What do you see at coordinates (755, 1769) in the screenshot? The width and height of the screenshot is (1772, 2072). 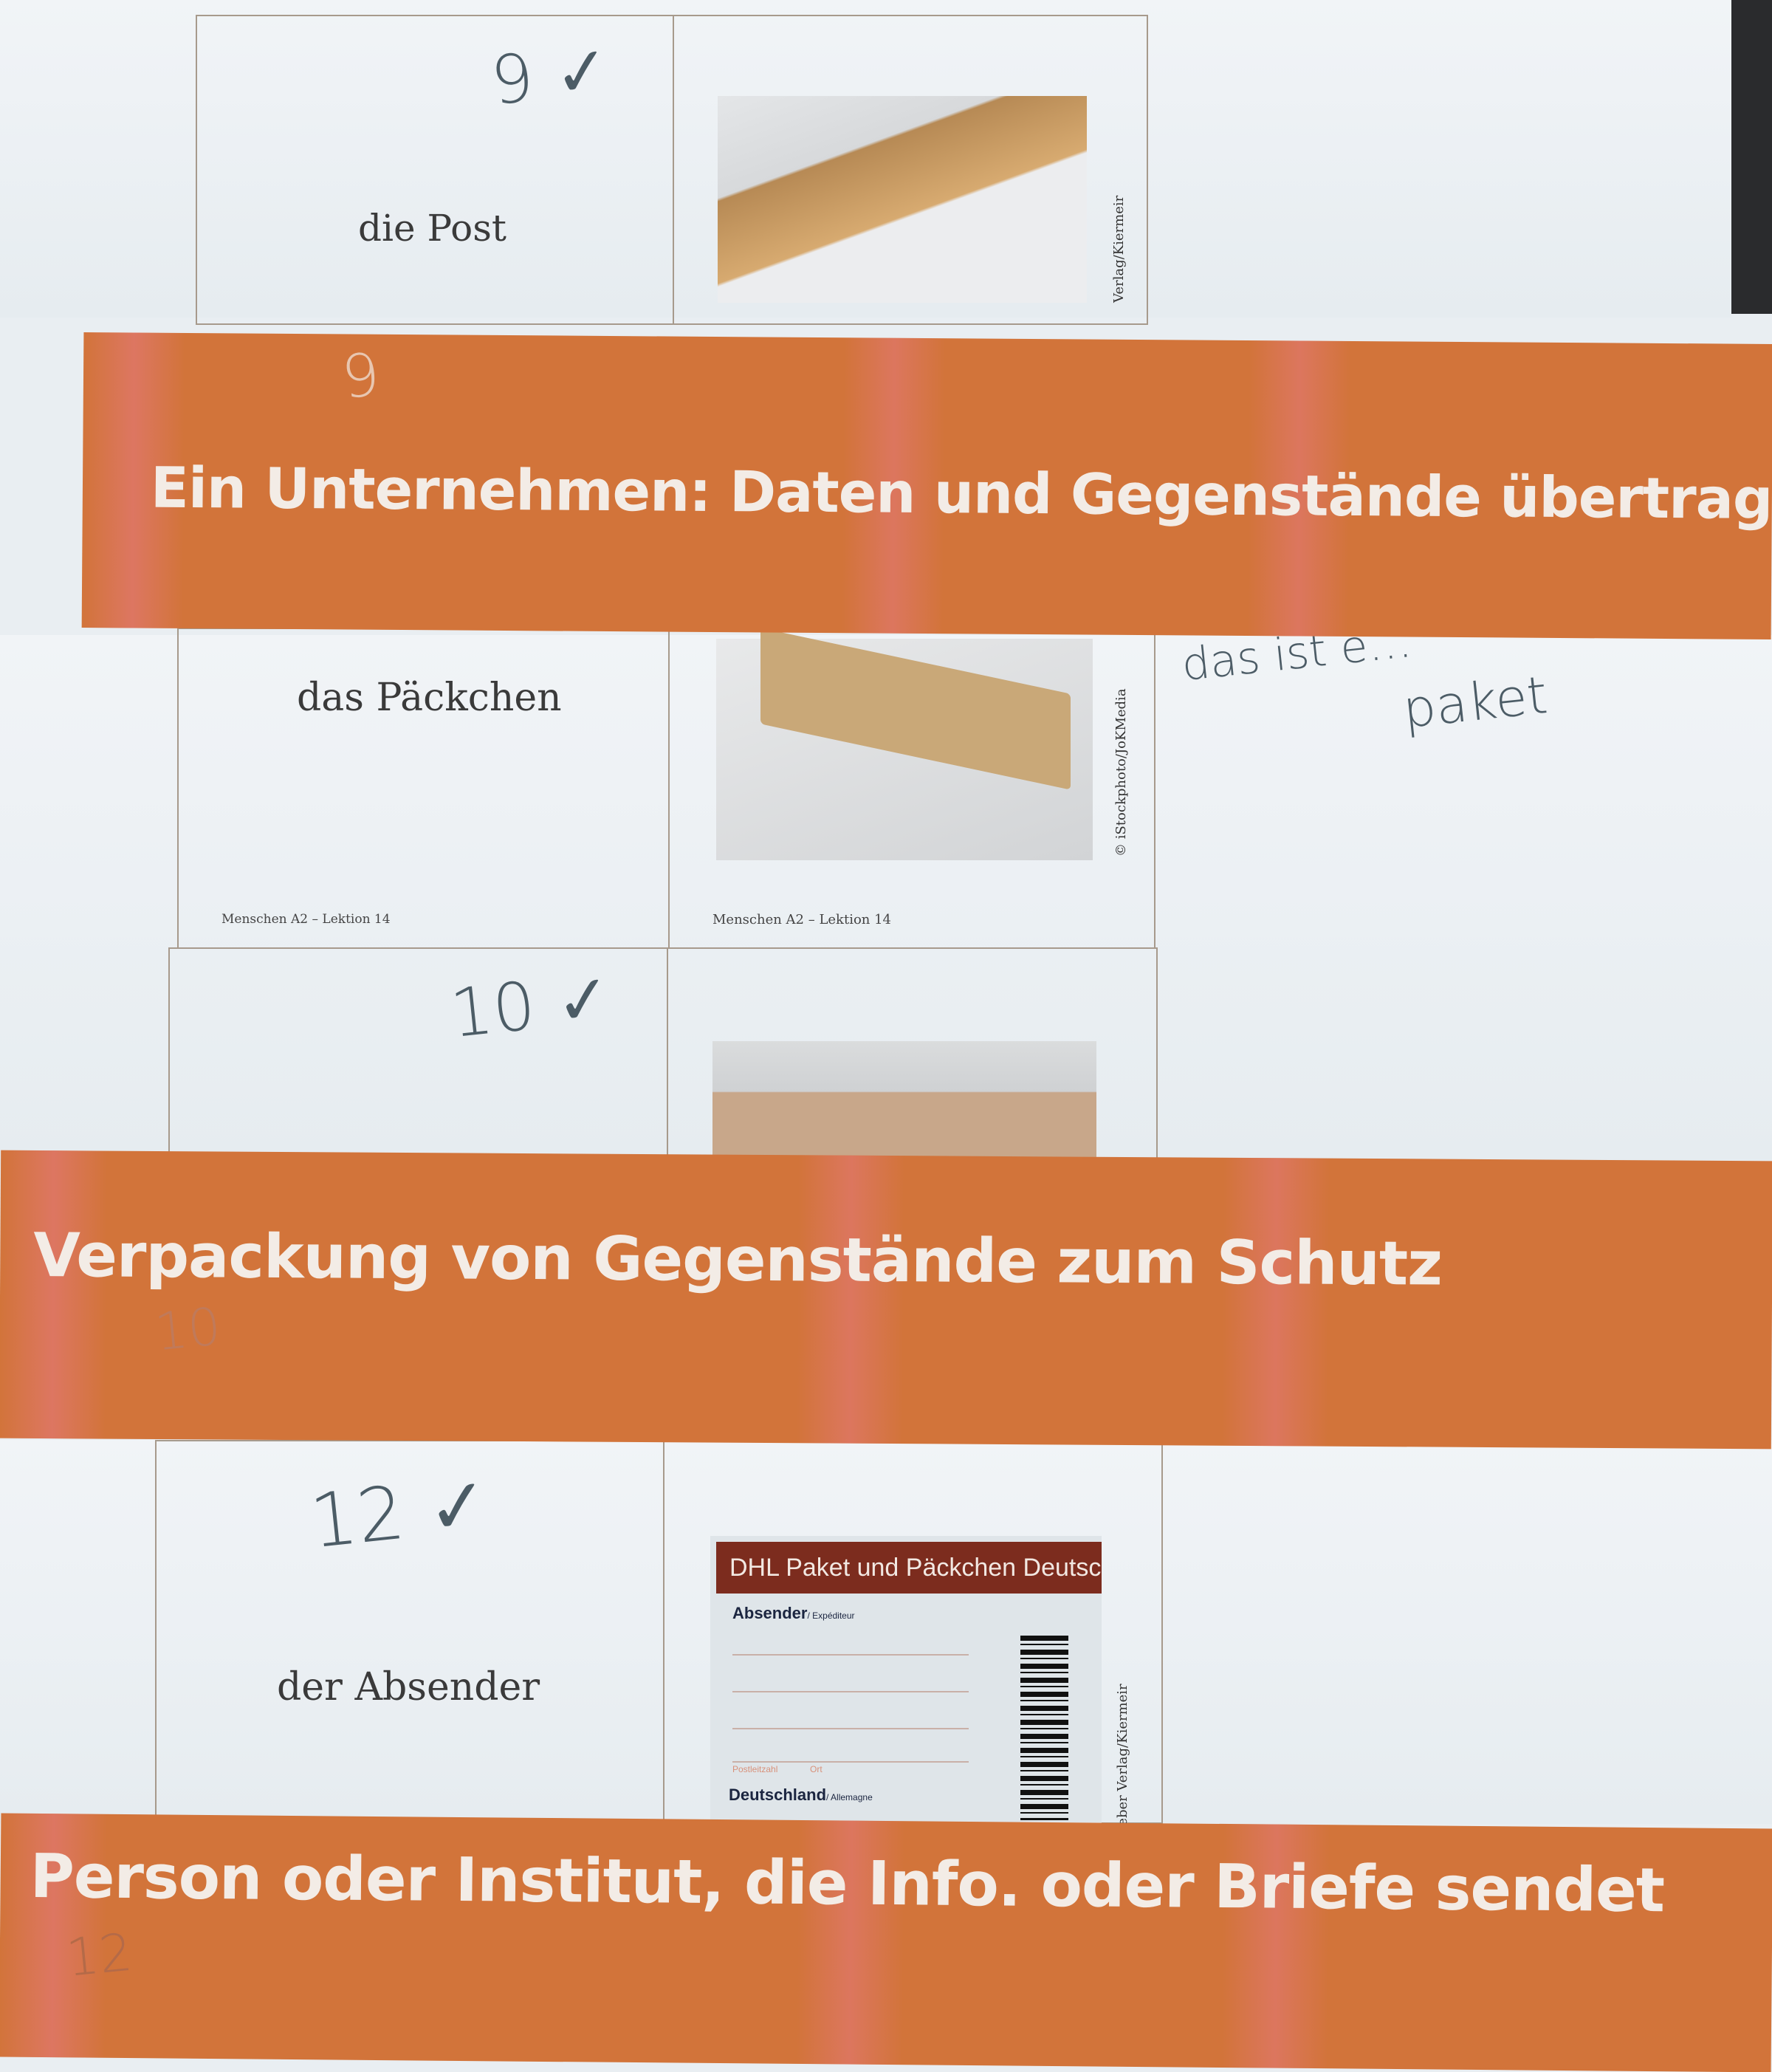 I see `postcode-label: Postleitzahl` at bounding box center [755, 1769].